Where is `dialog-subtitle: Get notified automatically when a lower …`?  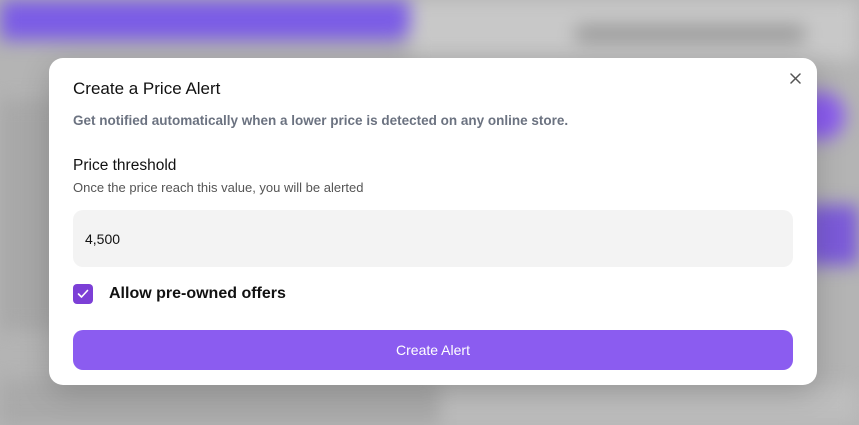
dialog-subtitle: Get notified automatically when a lower … is located at coordinates (321, 120).